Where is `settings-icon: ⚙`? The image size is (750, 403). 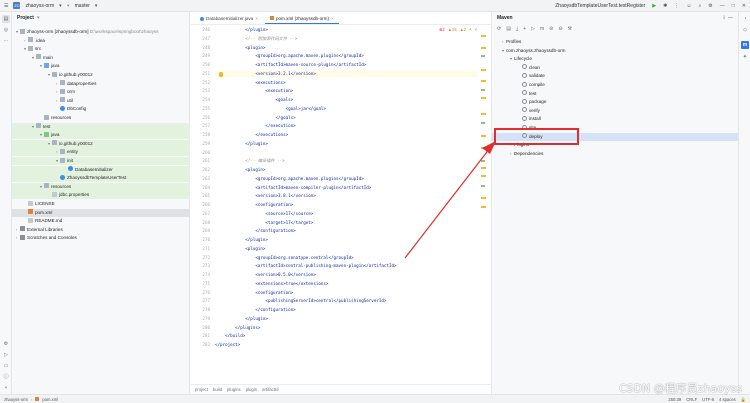 settings-icon: ⚙ is located at coordinates (710, 6).